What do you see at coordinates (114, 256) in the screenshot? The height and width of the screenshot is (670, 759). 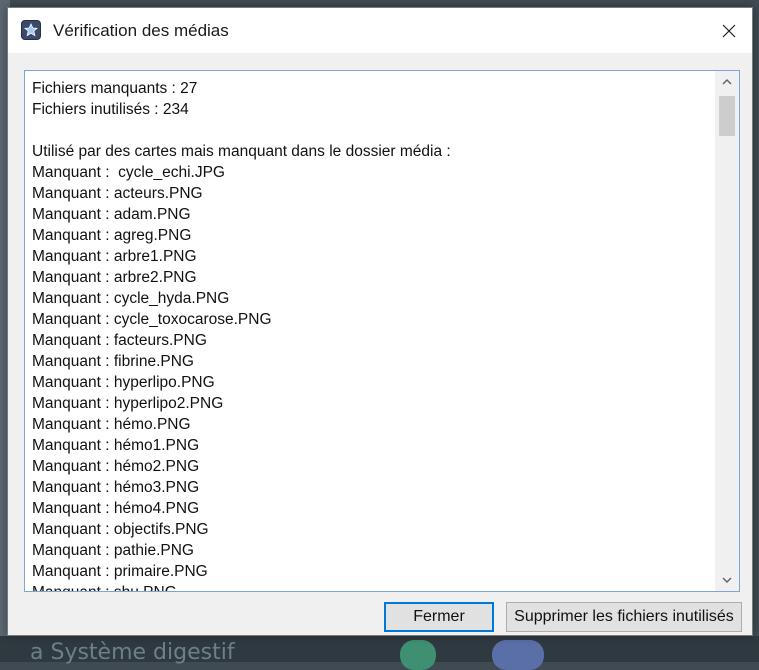 I see `report-line: Manquant : arbre1.PNG` at bounding box center [114, 256].